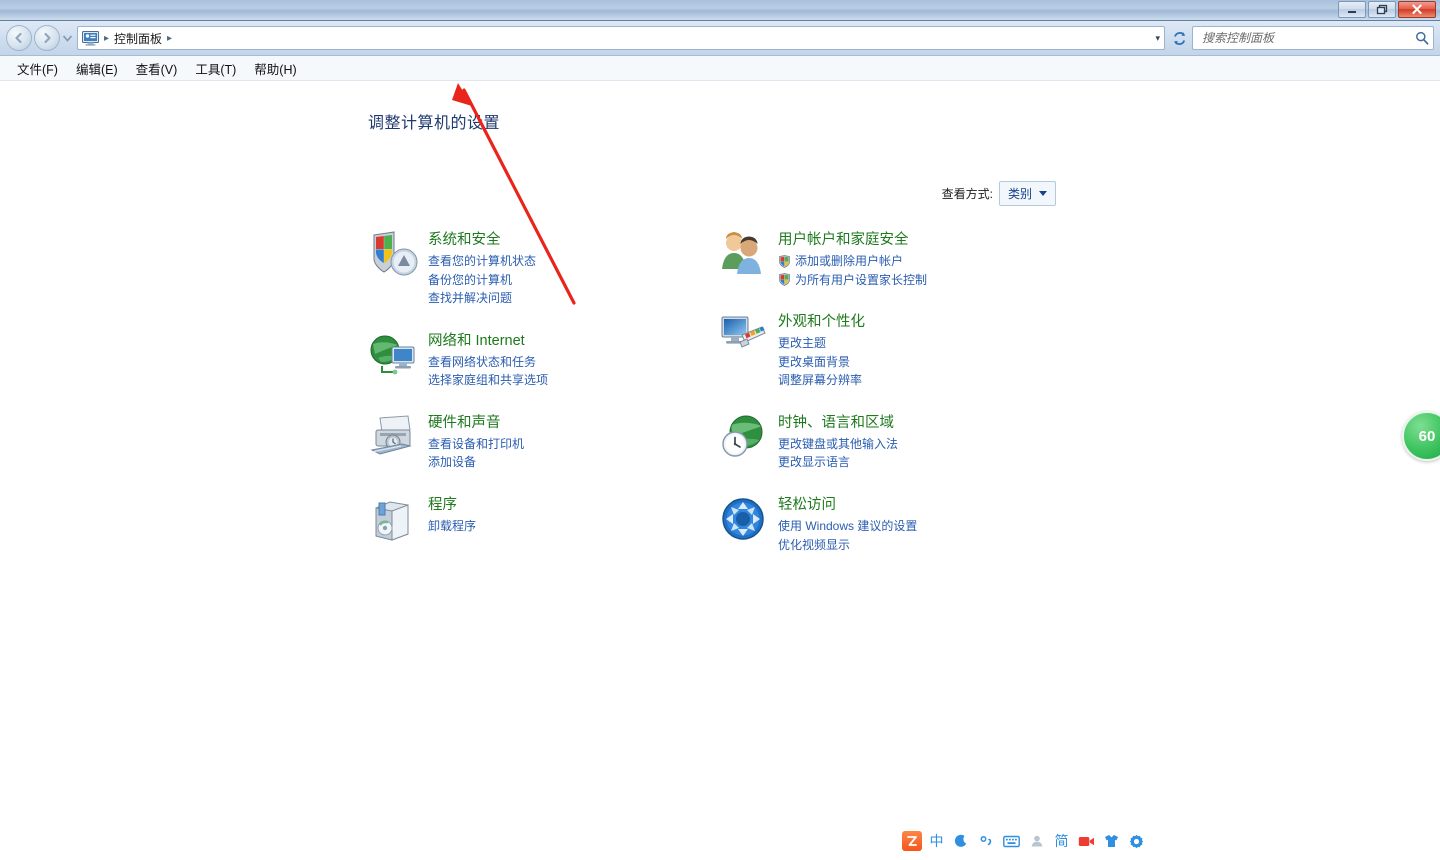  Describe the element at coordinates (488, 380) in the screenshot. I see `link-homegroup-sharing: 选择家庭组和共享选项` at that location.